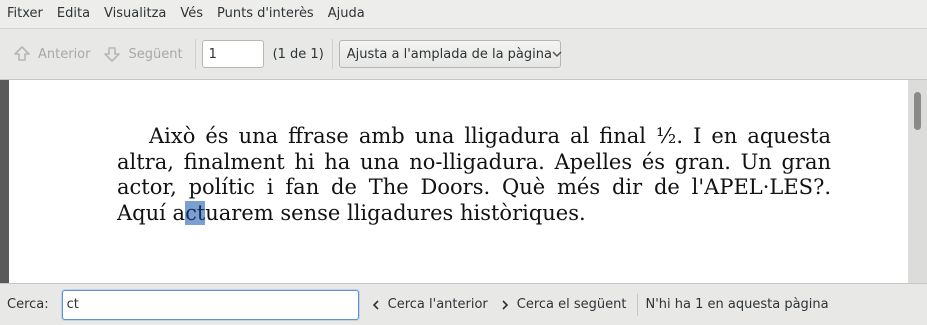 Image resolution: width=927 pixels, height=325 pixels. I want to click on zoom-select-value: Ajusta a l'amplada de la pàgina, so click(449, 54).